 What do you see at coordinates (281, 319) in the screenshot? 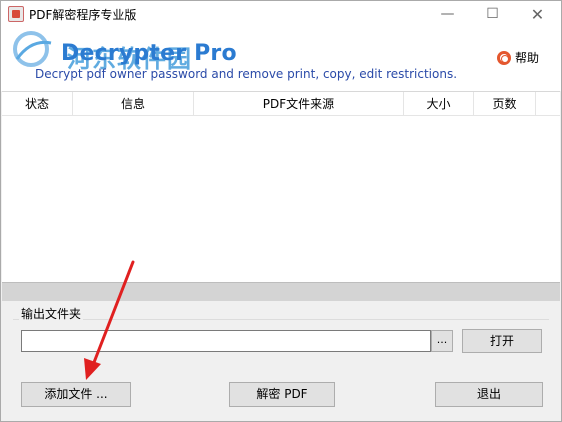
I see `group-divider` at bounding box center [281, 319].